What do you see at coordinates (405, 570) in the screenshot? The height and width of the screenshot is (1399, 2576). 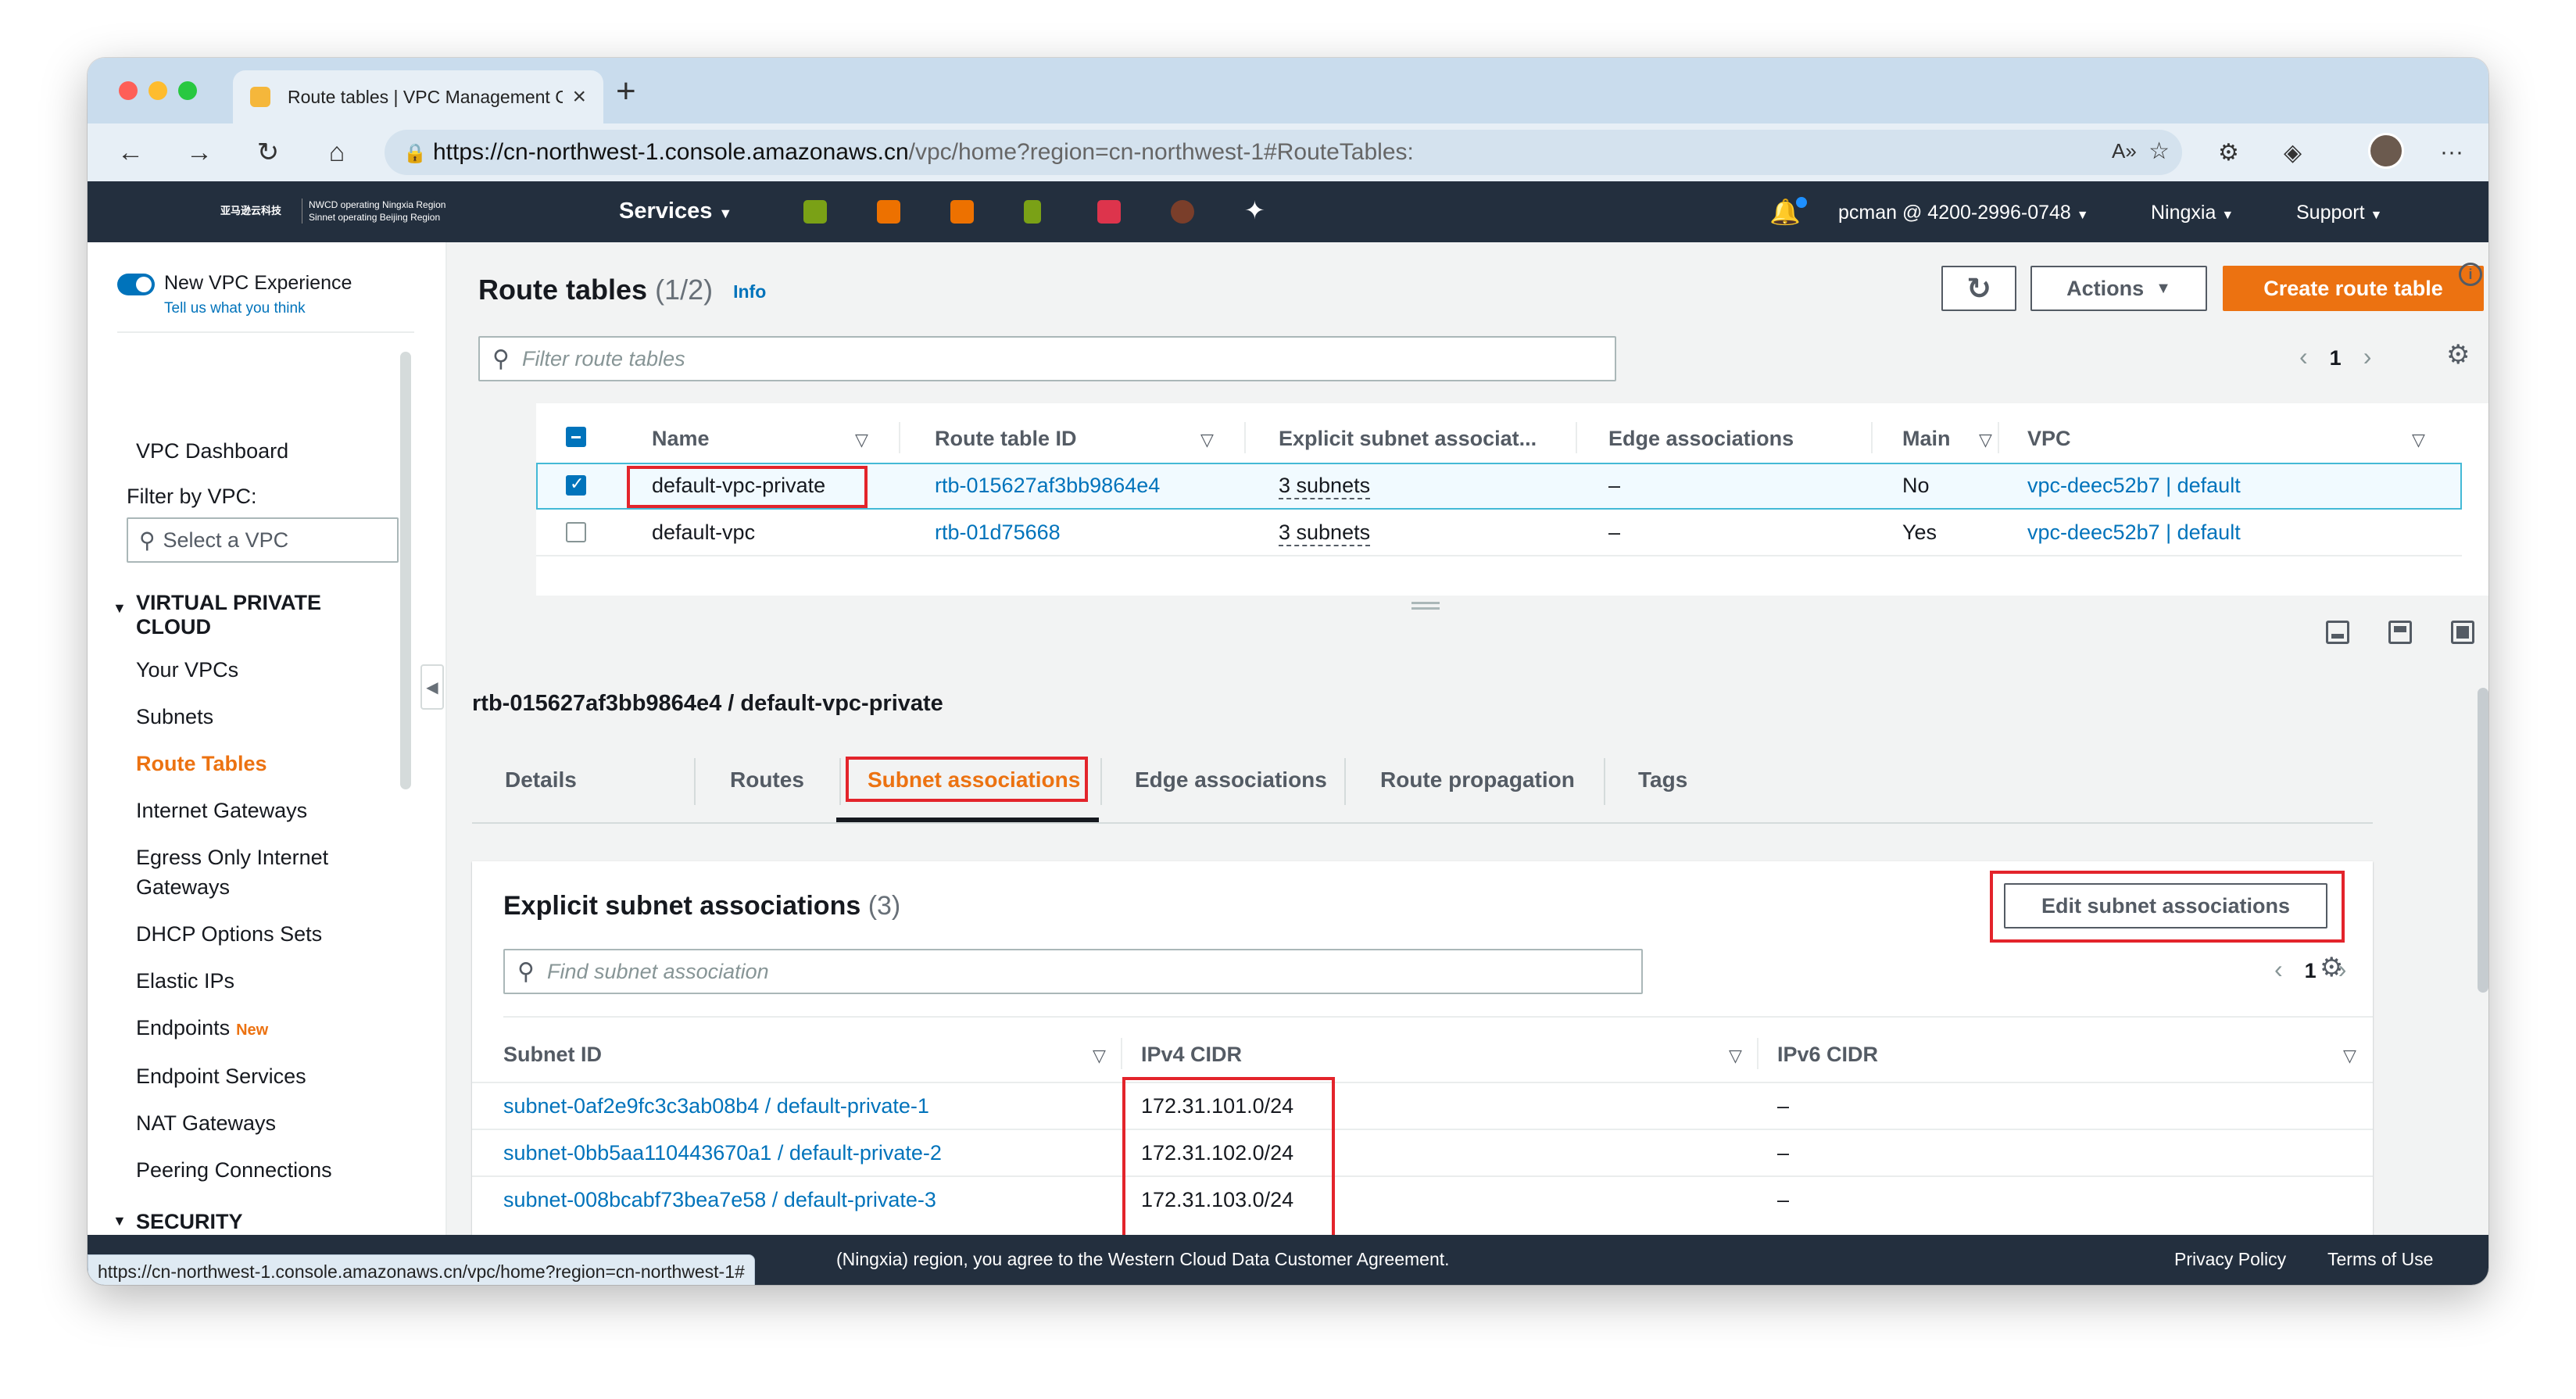 I see `sidebar-scrollbar` at bounding box center [405, 570].